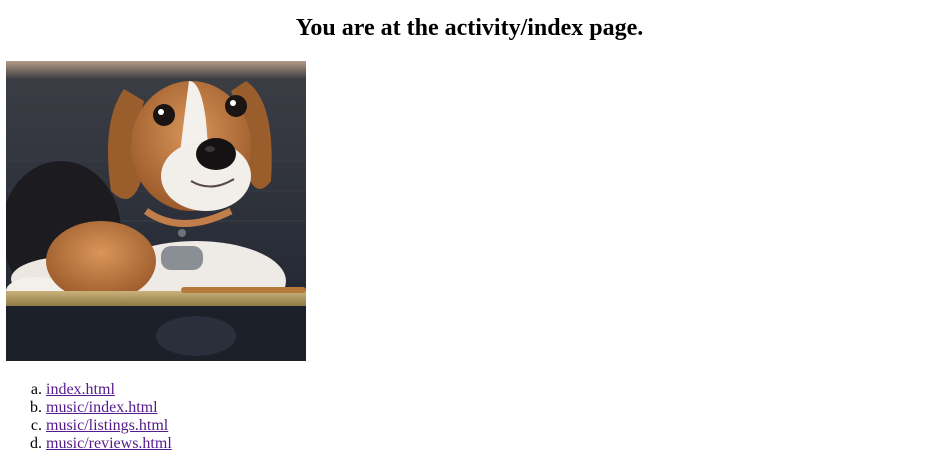 The image size is (939, 471). I want to click on list-item: music/listings.html, so click(109, 426).